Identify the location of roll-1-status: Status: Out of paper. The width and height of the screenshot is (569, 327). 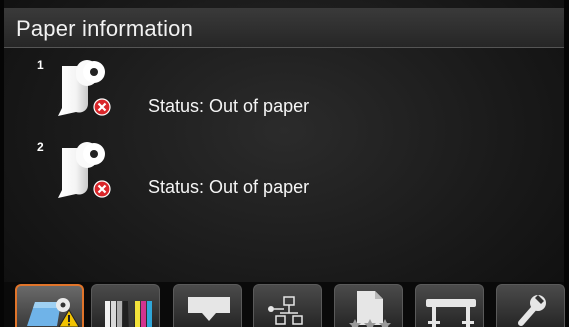
(229, 106).